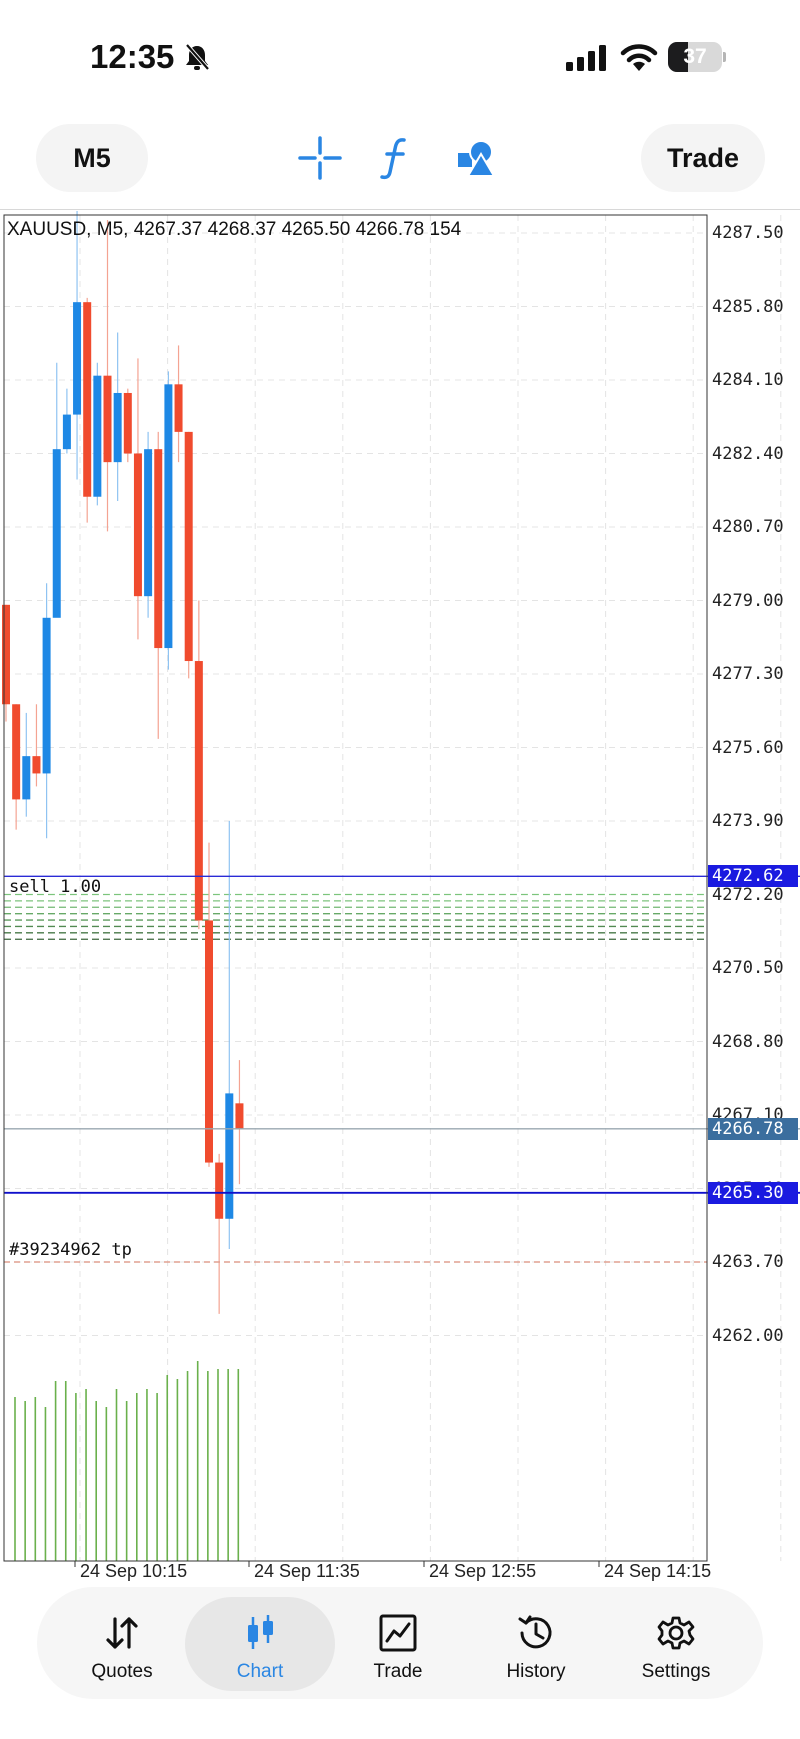 The height and width of the screenshot is (1739, 800). I want to click on quotes-arrows-icon, so click(122, 1633).